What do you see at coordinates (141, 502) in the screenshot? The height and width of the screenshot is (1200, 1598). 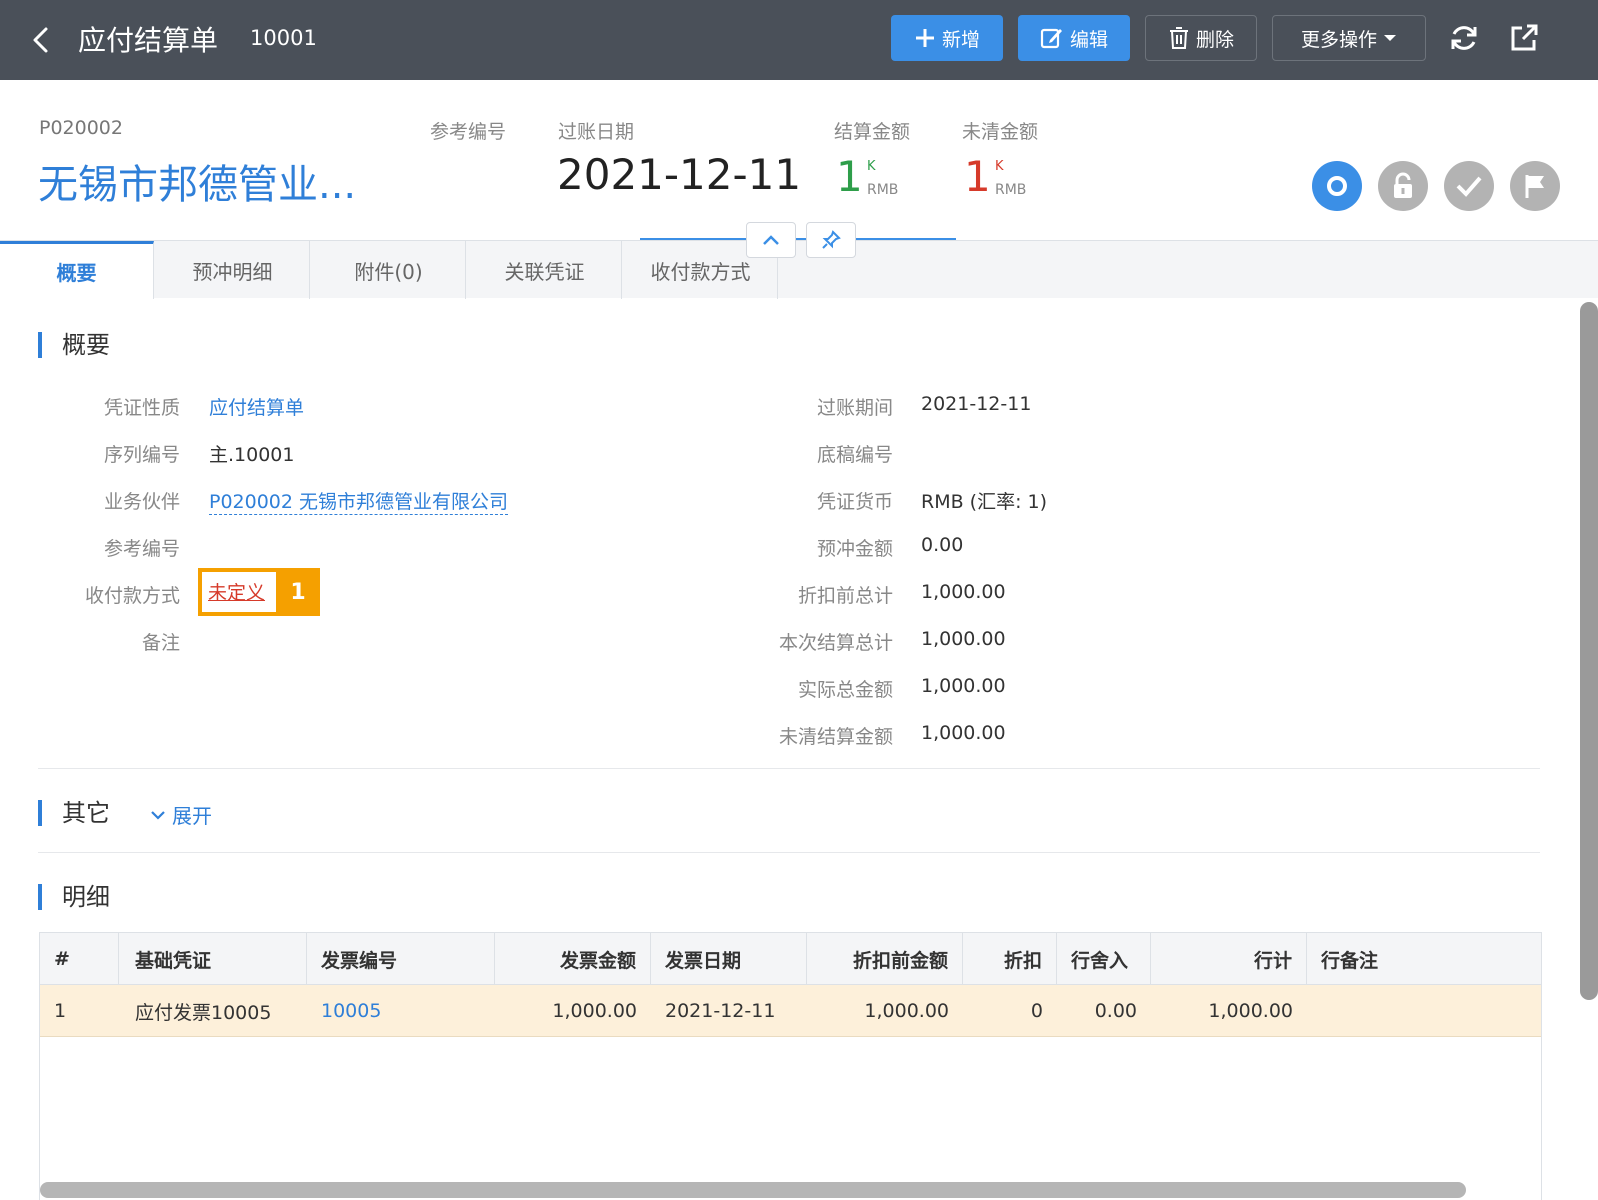 I see `field-label: 业务伙伴` at bounding box center [141, 502].